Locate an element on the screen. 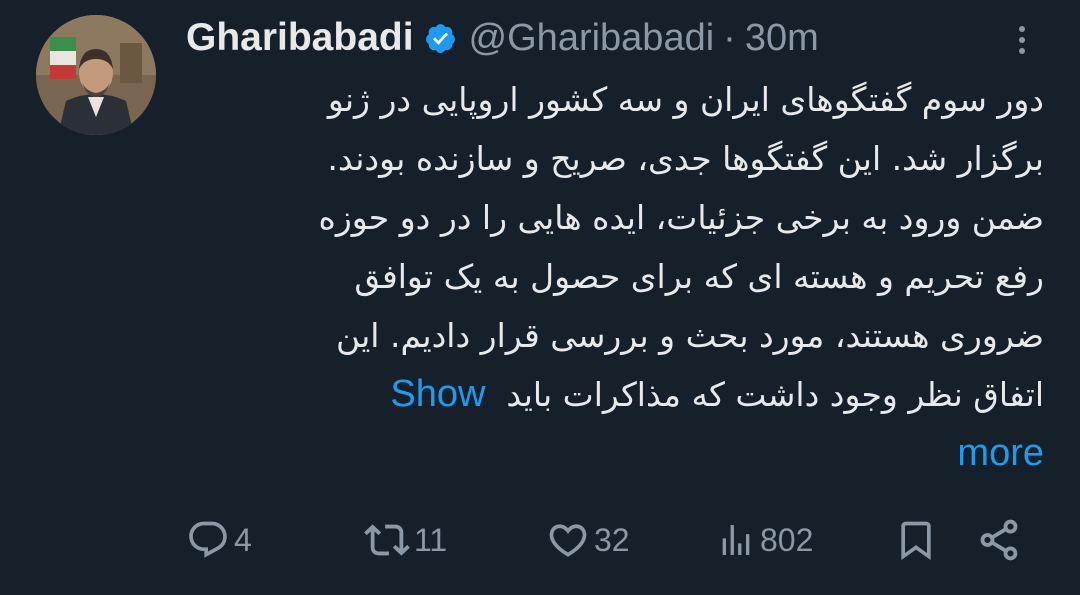  tweet-text-line: اتفاق نظر وجود داشت که مذاکرات باید is located at coordinates (775, 394).